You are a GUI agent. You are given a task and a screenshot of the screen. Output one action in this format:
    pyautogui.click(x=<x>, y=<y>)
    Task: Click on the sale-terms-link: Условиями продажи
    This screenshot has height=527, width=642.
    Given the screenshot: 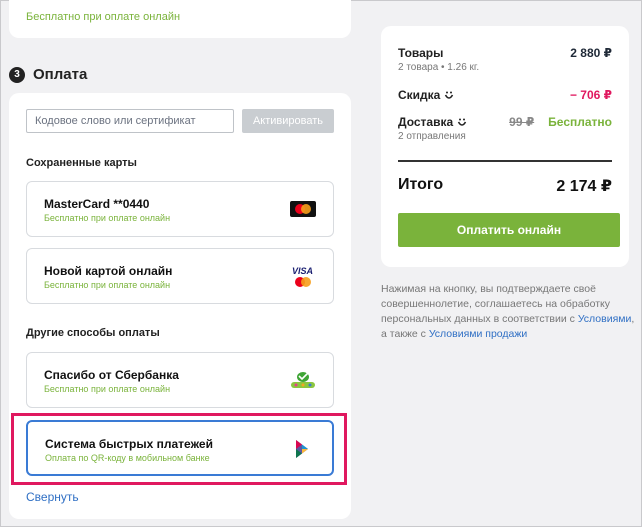 What is the action you would take?
    pyautogui.click(x=478, y=334)
    